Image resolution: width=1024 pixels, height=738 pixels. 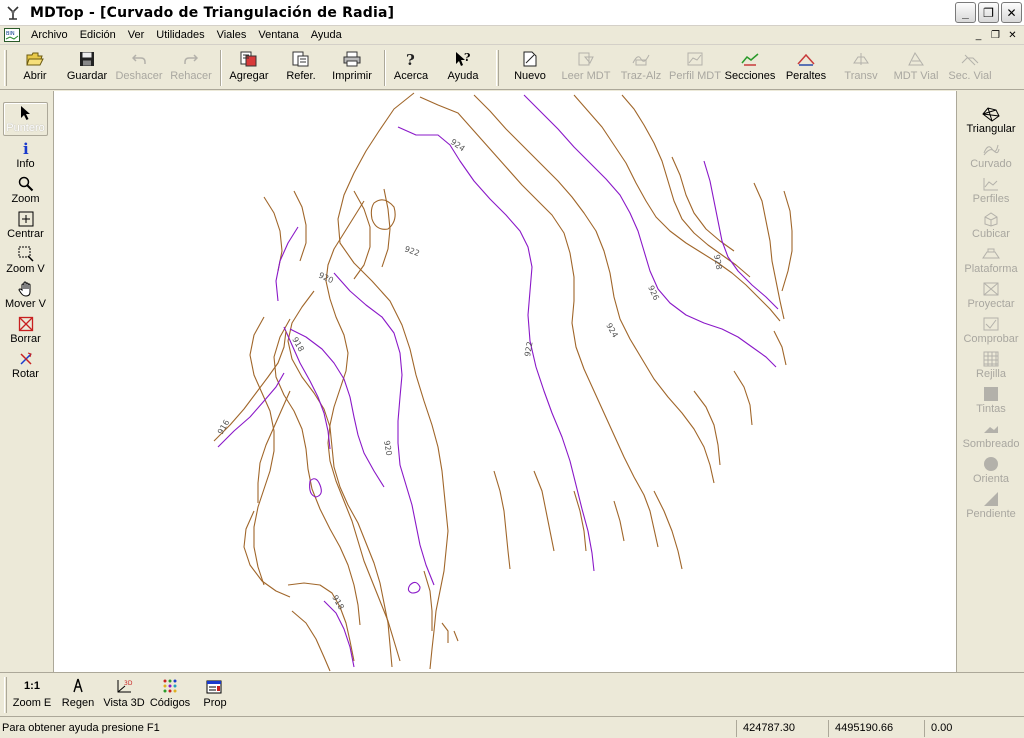 What do you see at coordinates (991, 505) in the screenshot?
I see `pendiente-tool: Pendiente` at bounding box center [991, 505].